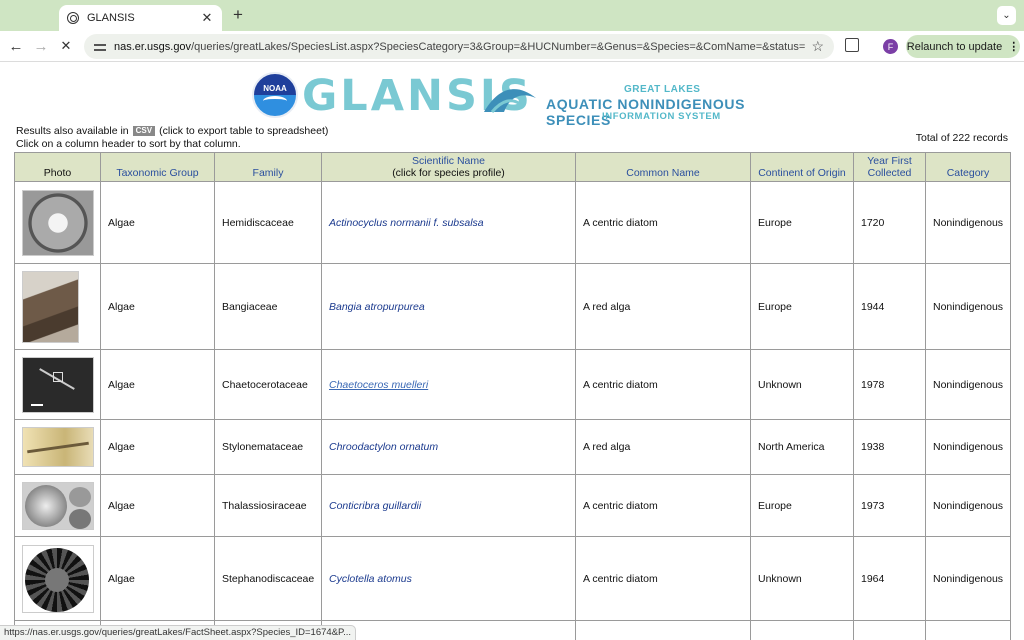 The height and width of the screenshot is (640, 1024). I want to click on family-cell: Stephanodiscaceae, so click(268, 578).